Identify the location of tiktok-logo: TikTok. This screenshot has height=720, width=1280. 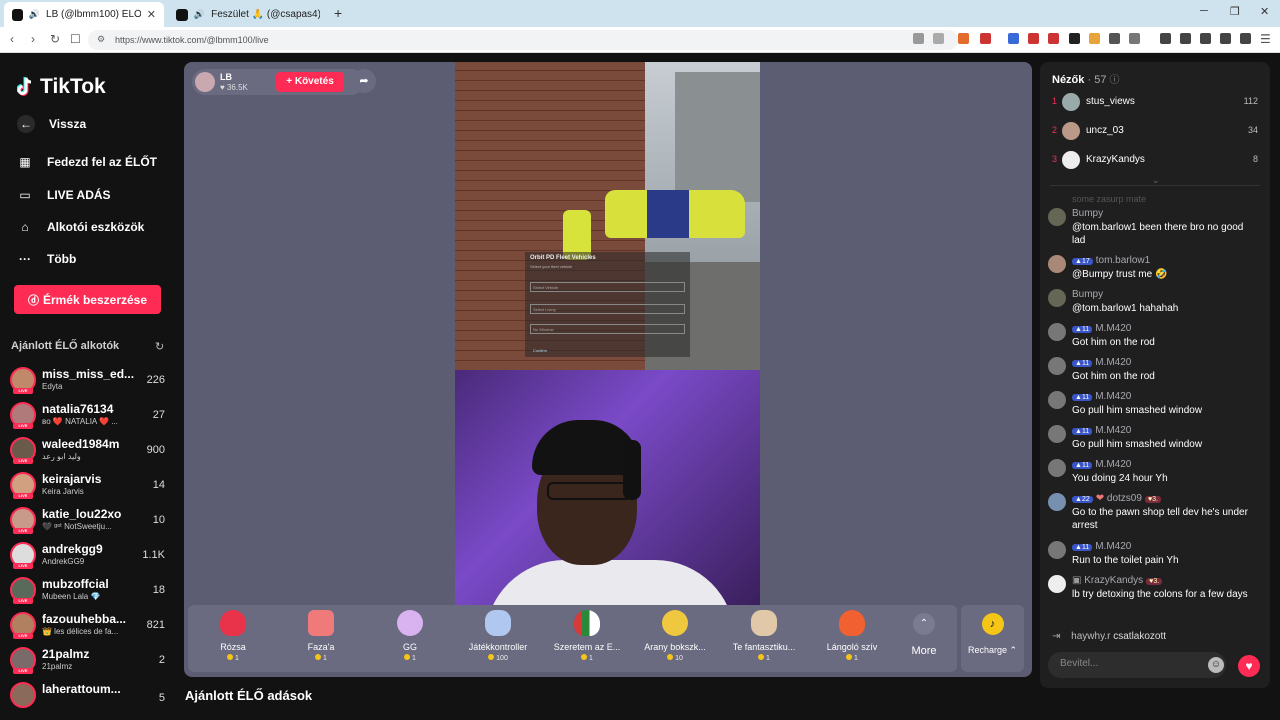
(61, 87).